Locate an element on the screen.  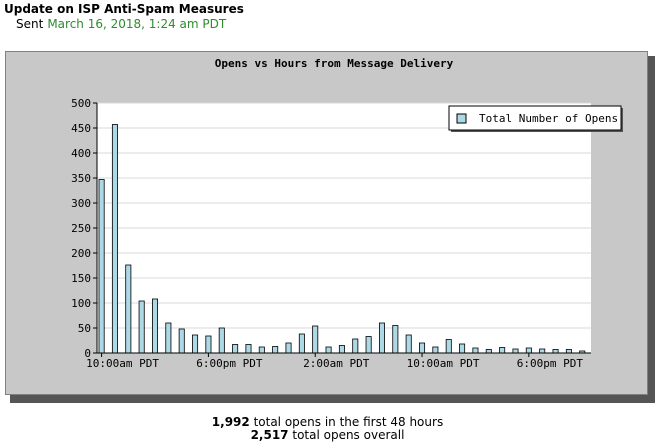
y-tick-label: 250 is located at coordinates (81, 228).